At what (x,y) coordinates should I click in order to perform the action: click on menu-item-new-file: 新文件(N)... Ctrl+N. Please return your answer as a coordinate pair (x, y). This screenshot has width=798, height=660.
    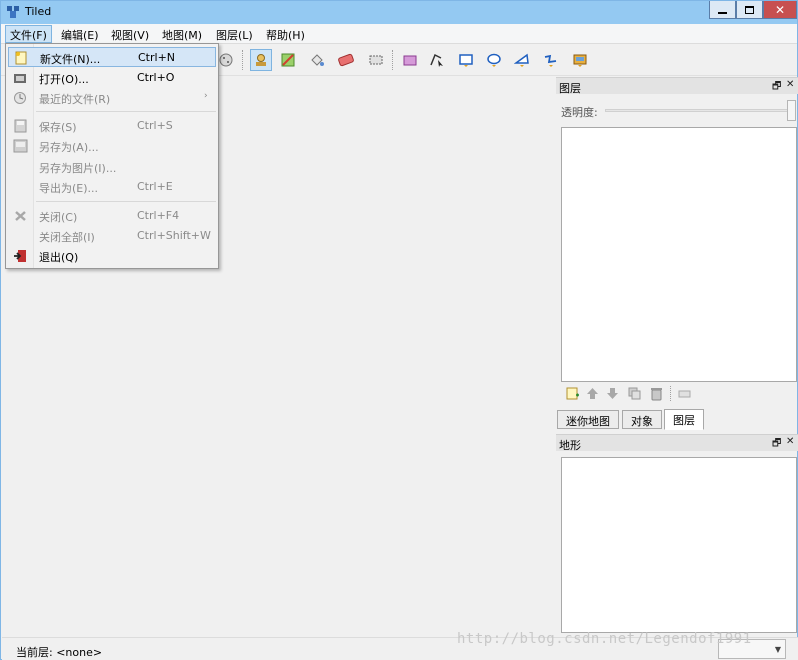
    Looking at the image, I should click on (112, 57).